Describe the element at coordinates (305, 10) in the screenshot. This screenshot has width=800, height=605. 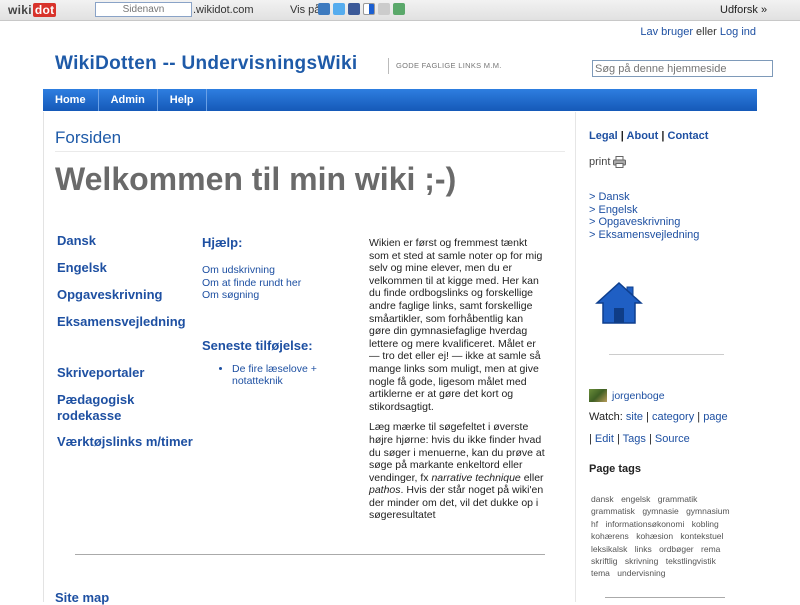
I see `share-label: Vis på` at that location.